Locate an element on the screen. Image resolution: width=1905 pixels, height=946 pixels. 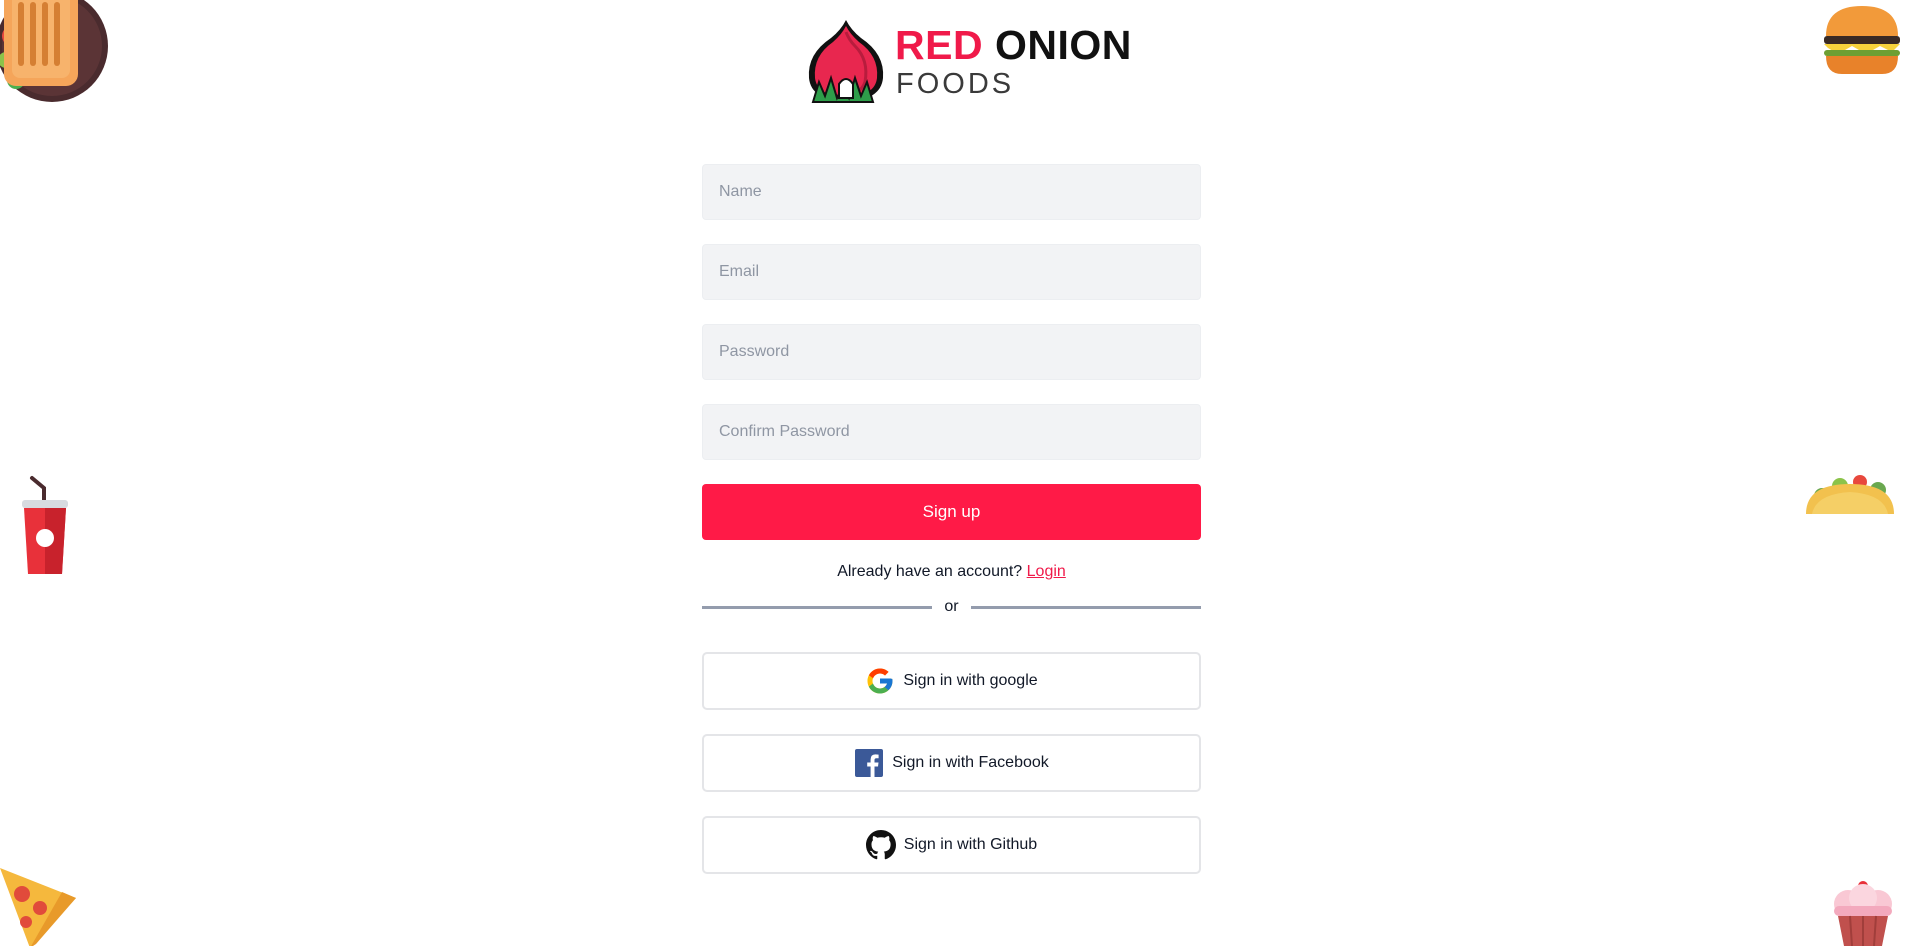
github-signin-label: Sign in with Github is located at coordinates (970, 844).